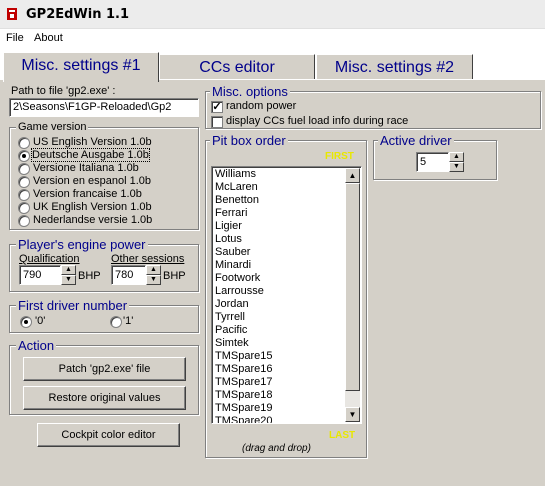  What do you see at coordinates (92, 207) in the screenshot?
I see `game-version-option: UK English Version 1.0b` at bounding box center [92, 207].